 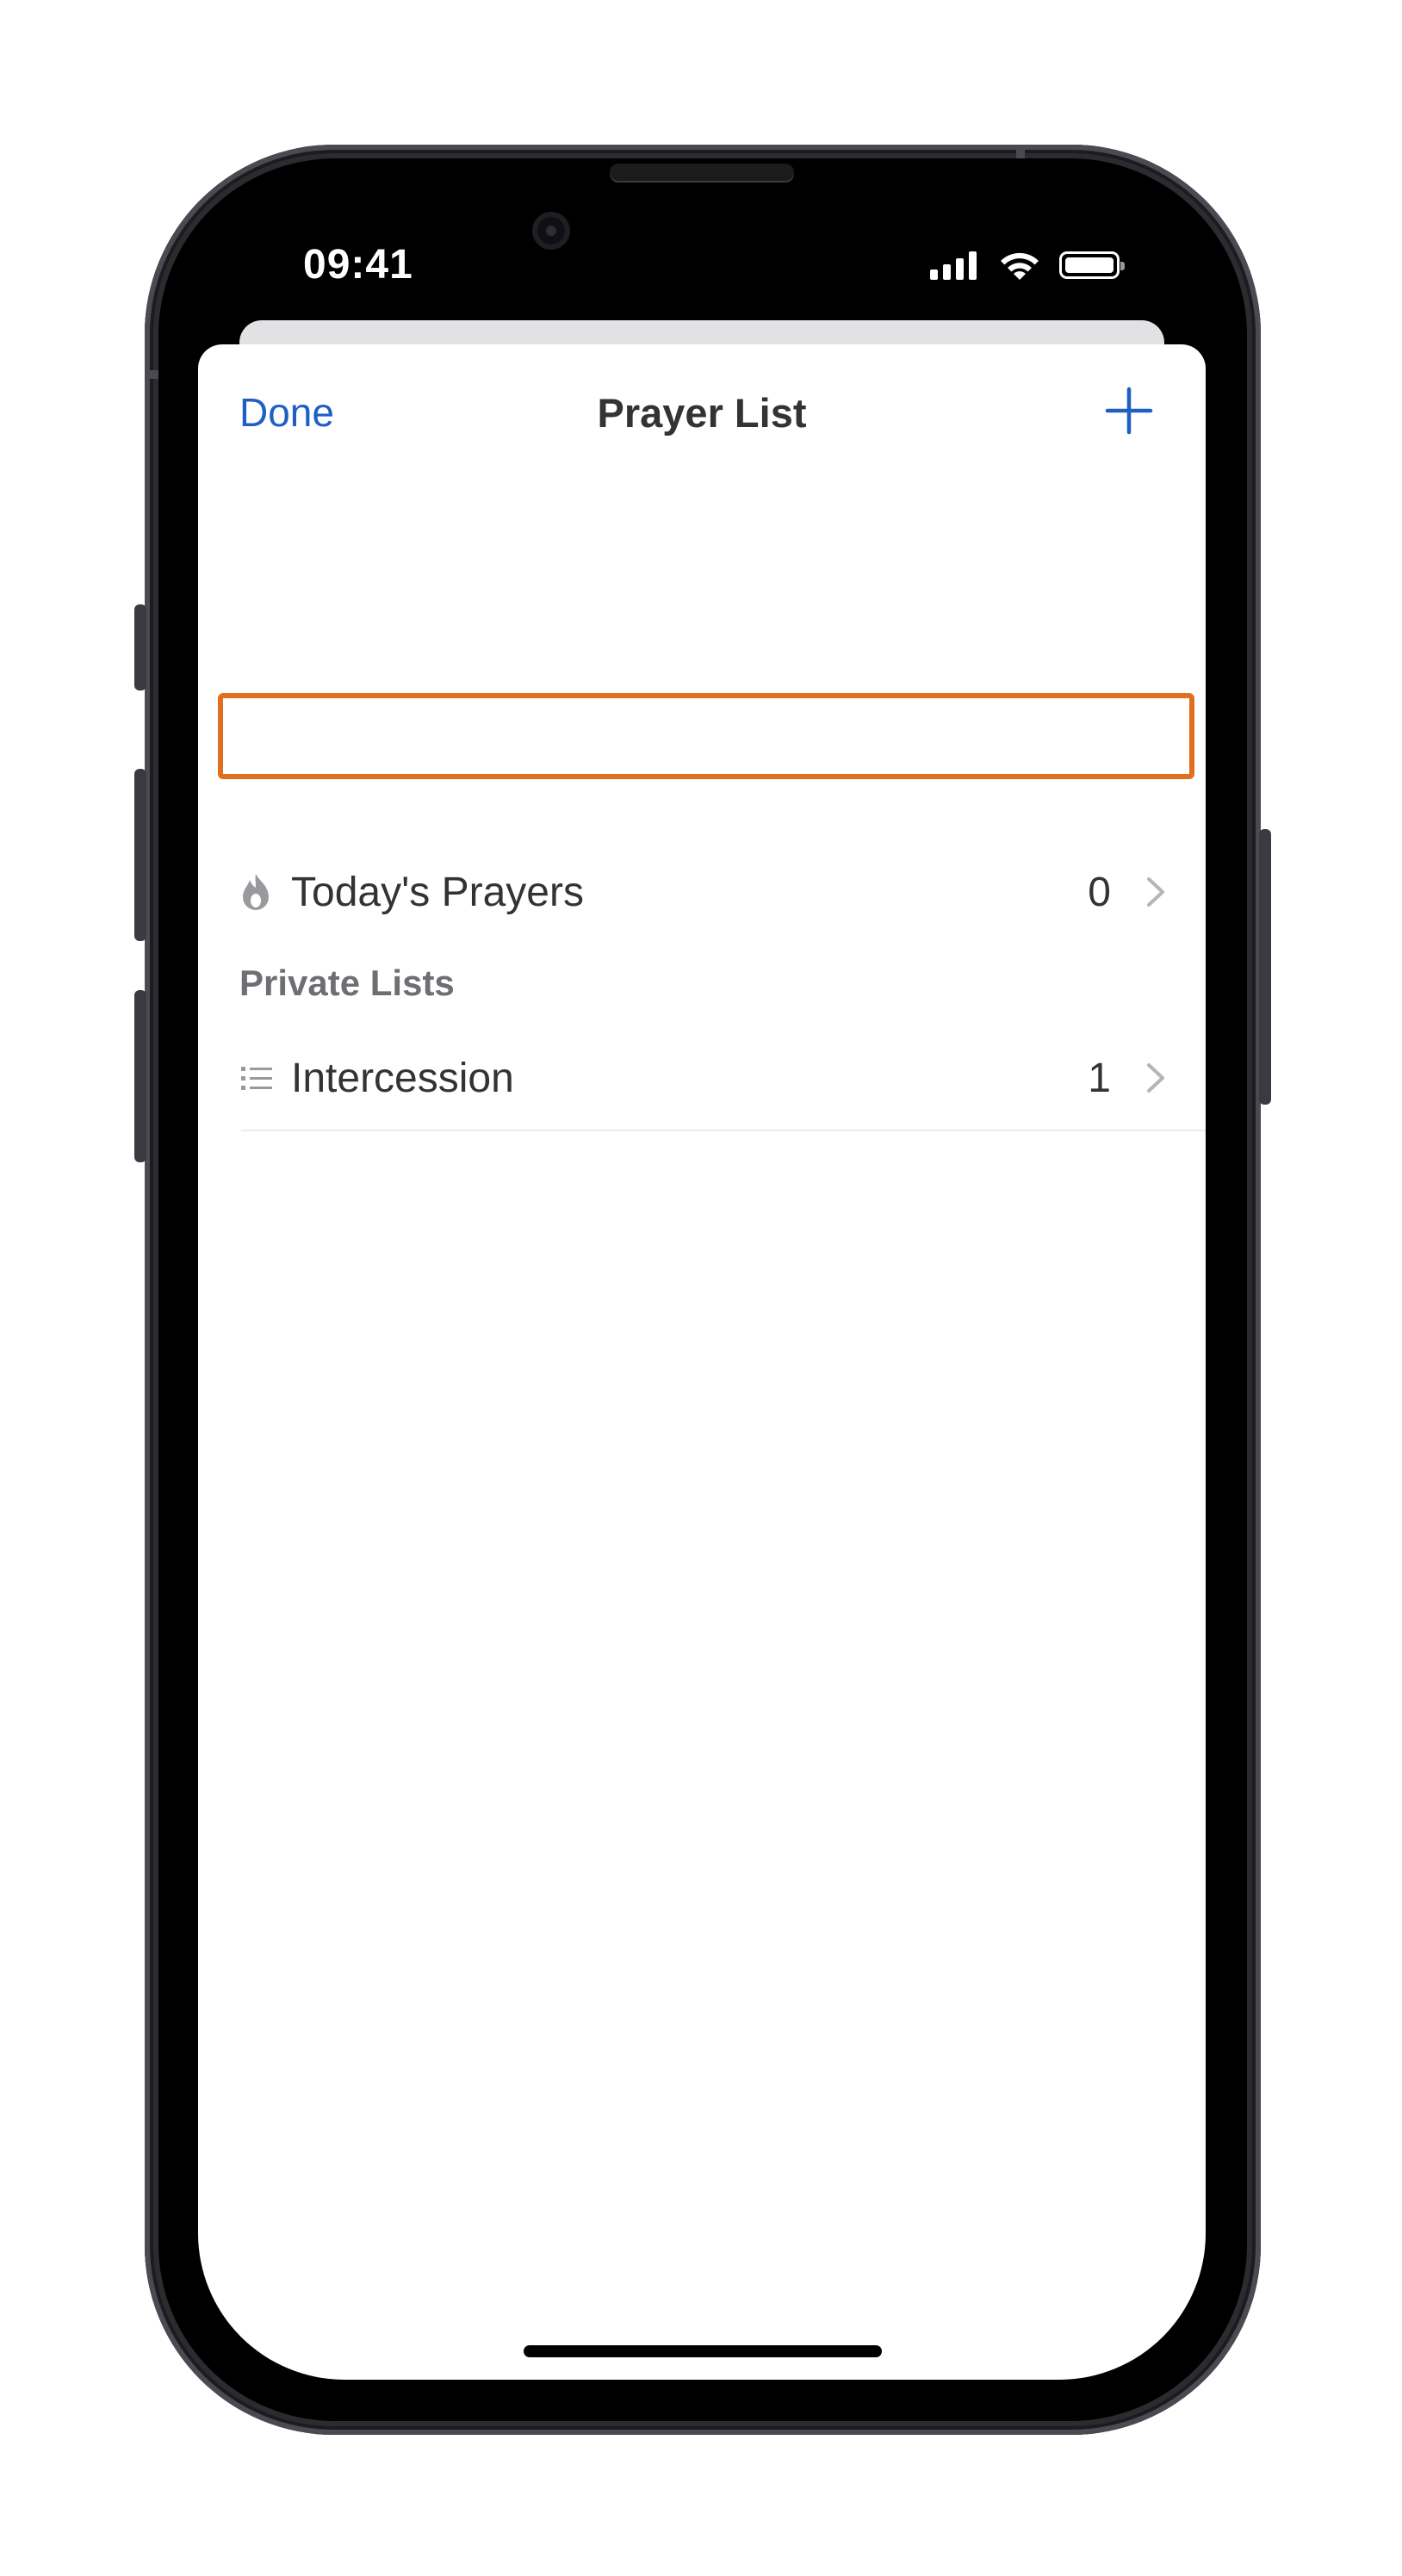 What do you see at coordinates (551, 231) in the screenshot?
I see `front-camera-icon` at bounding box center [551, 231].